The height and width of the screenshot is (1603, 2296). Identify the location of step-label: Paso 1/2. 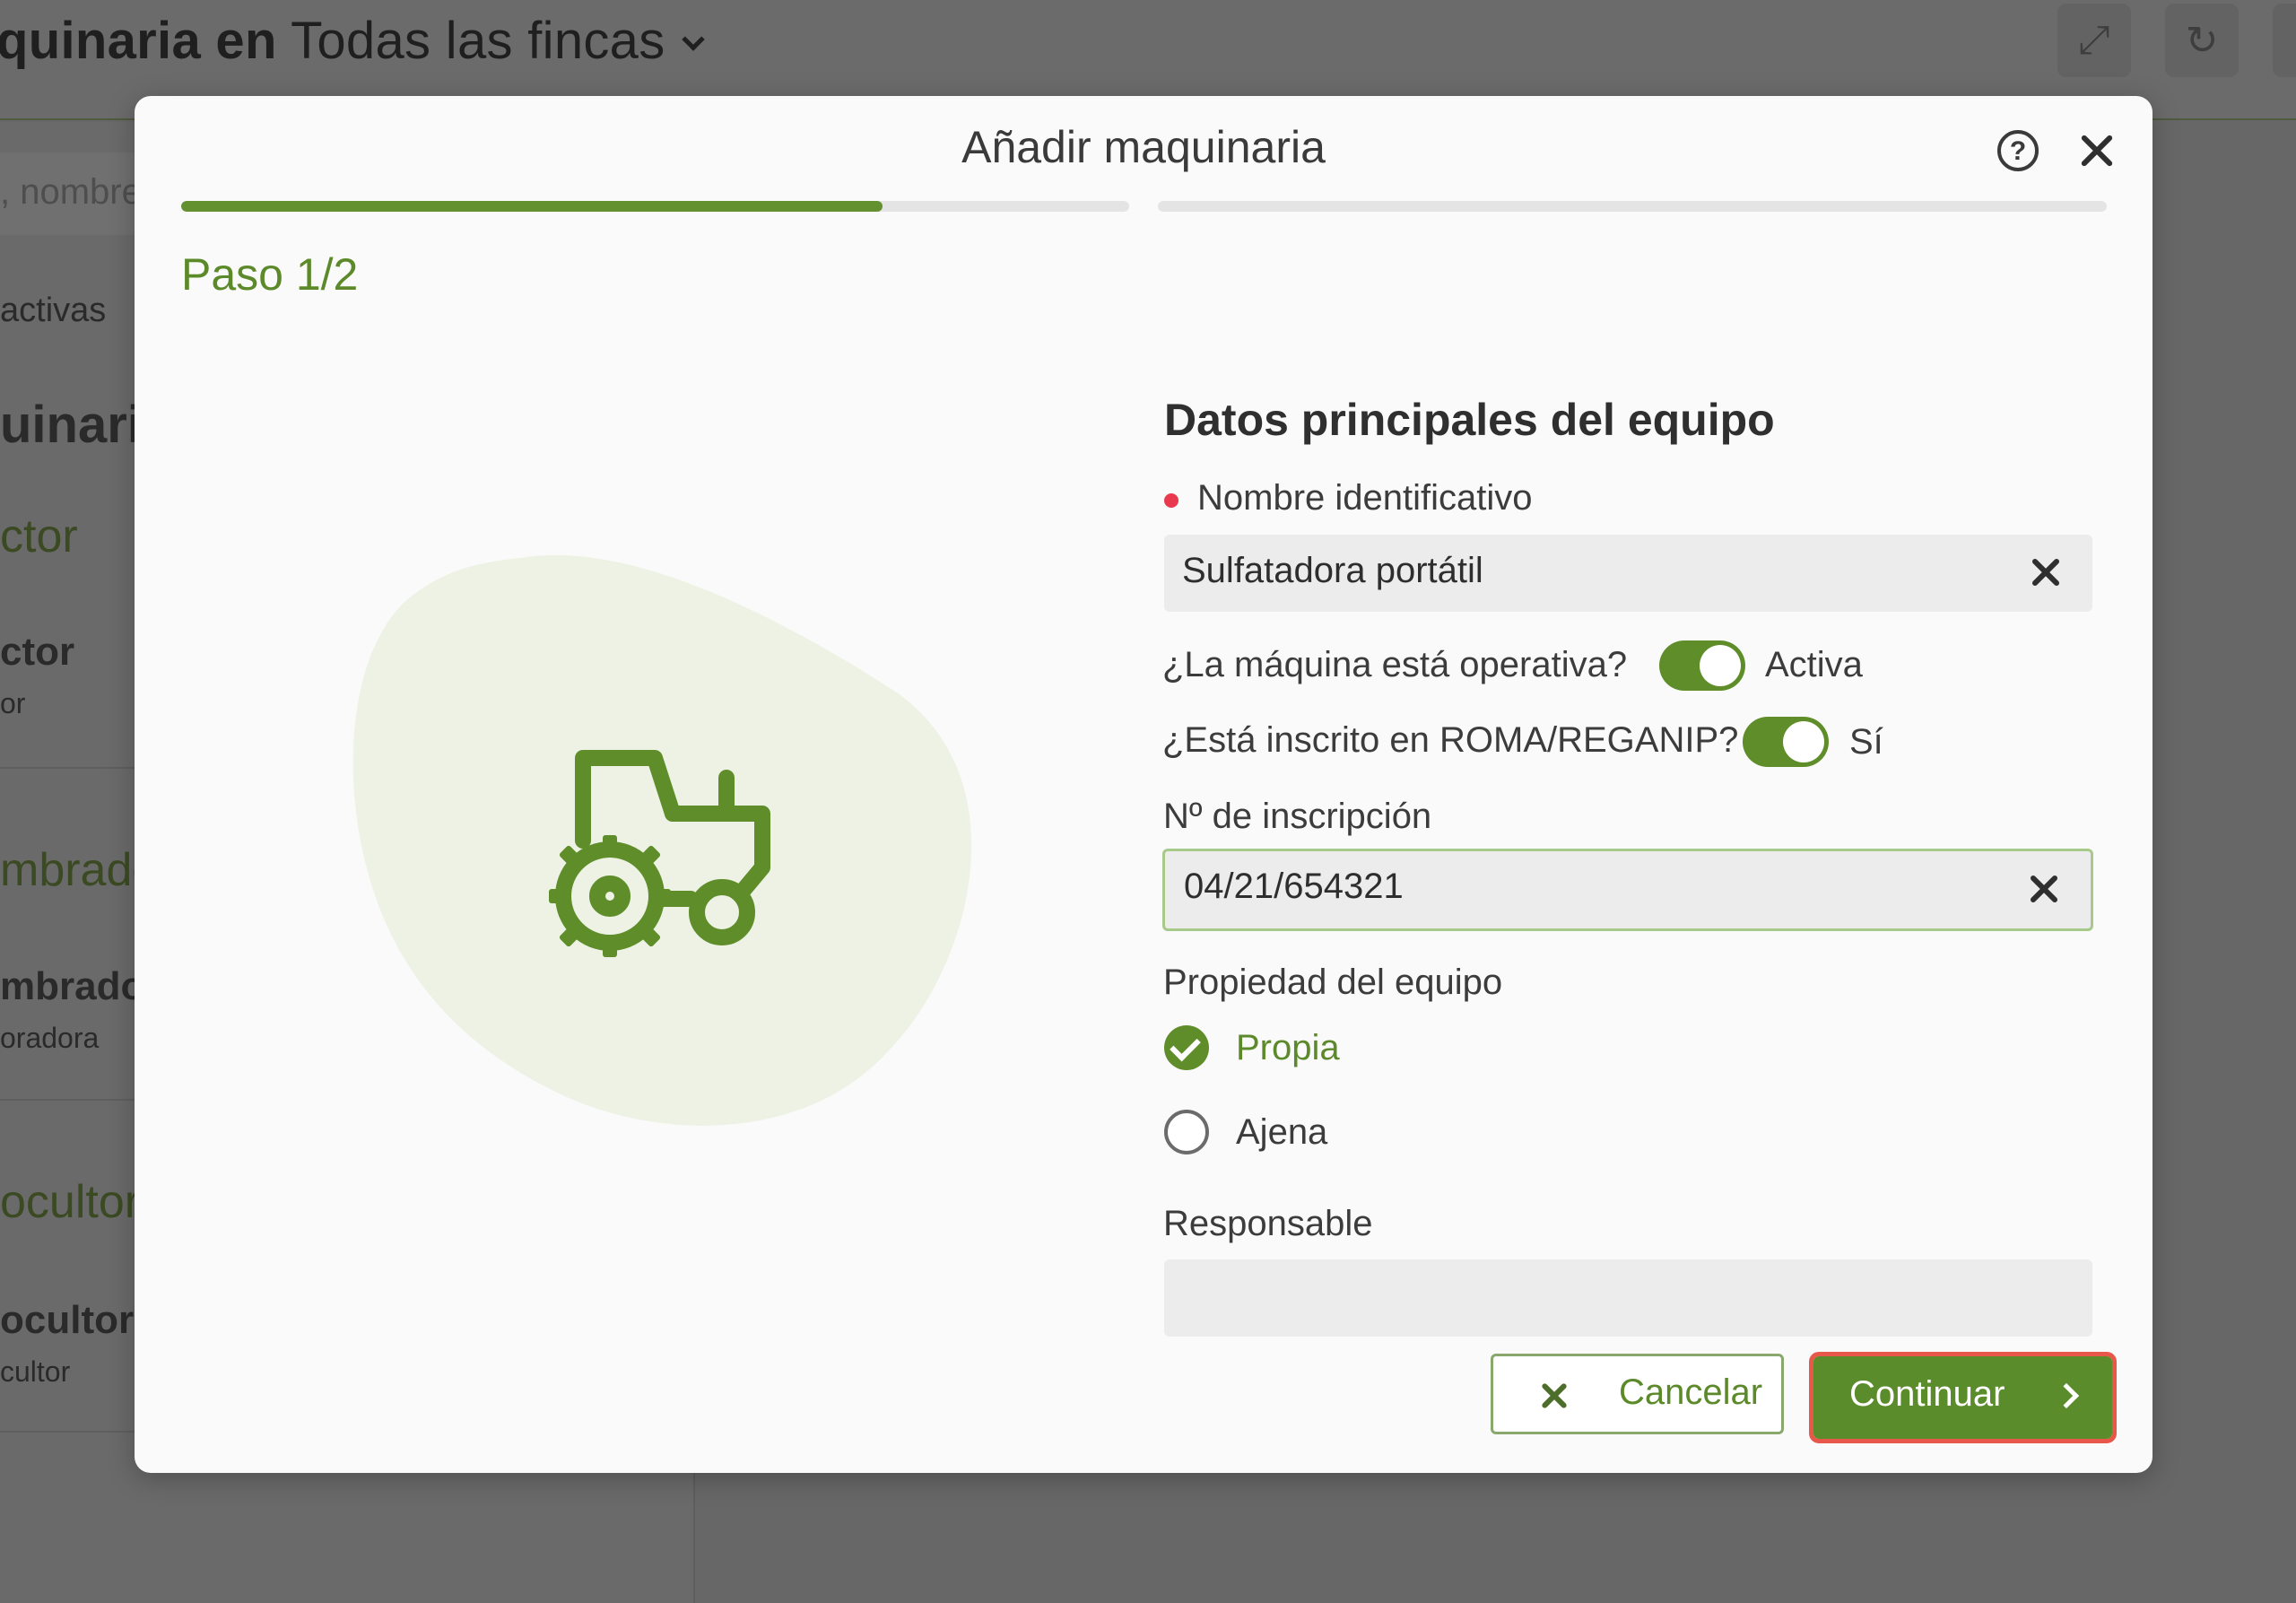
(270, 274).